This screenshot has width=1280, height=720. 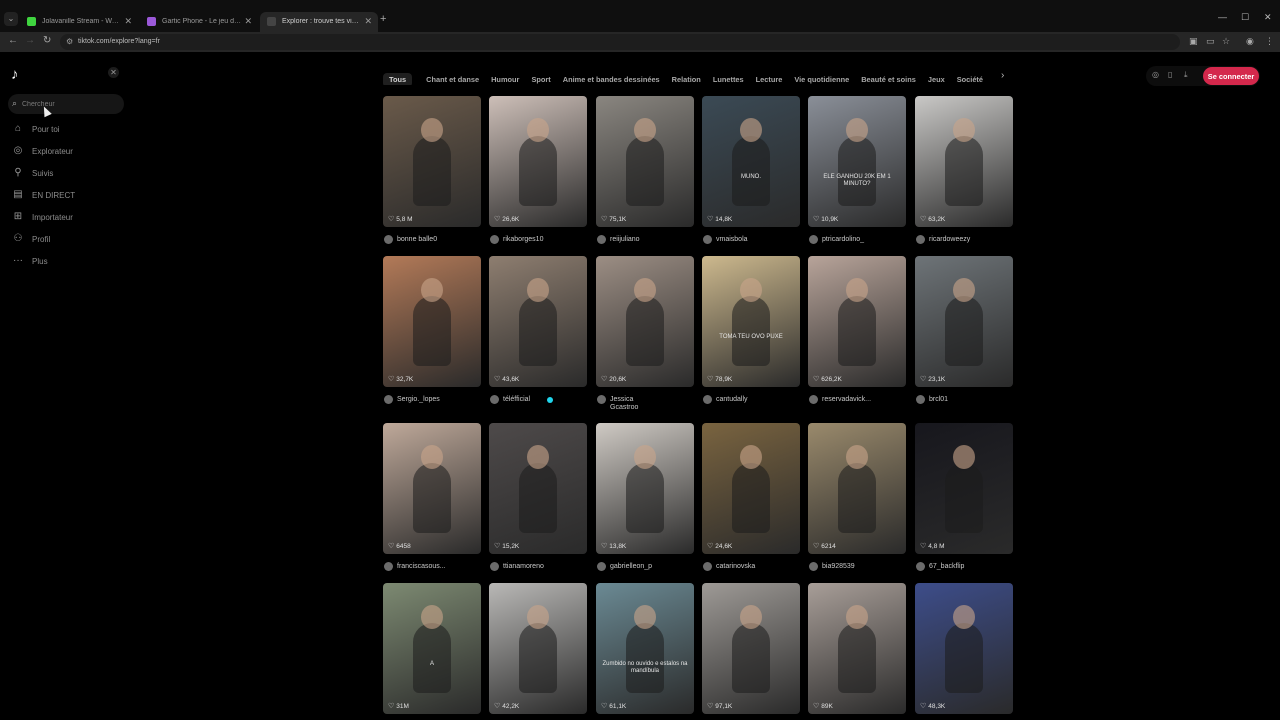 I want to click on video-thumbnail: ♡ 13,8K, so click(x=645, y=488).